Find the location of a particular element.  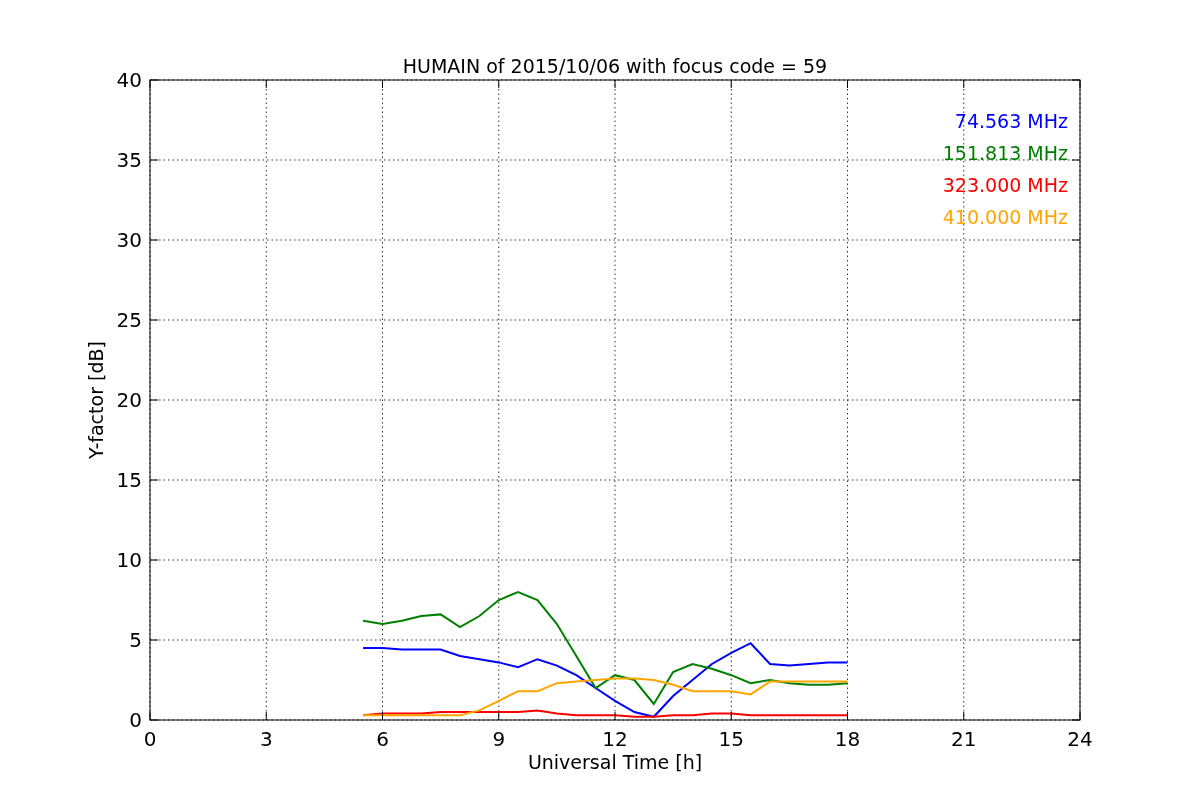

tick-label: 24 is located at coordinates (1080, 739).